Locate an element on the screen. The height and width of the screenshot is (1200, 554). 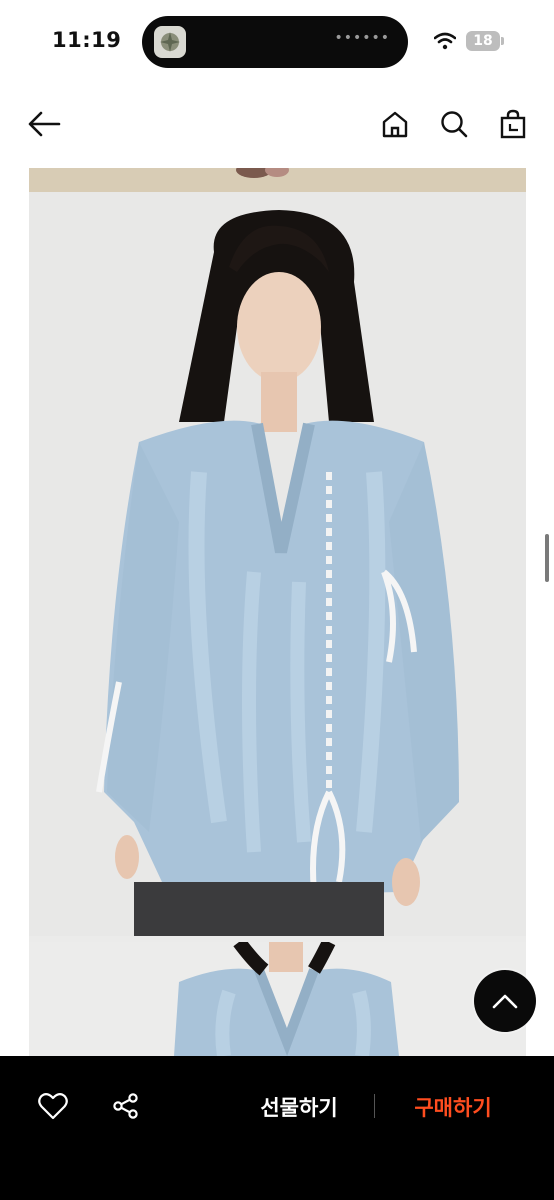
wifi-icon is located at coordinates (445, 41).